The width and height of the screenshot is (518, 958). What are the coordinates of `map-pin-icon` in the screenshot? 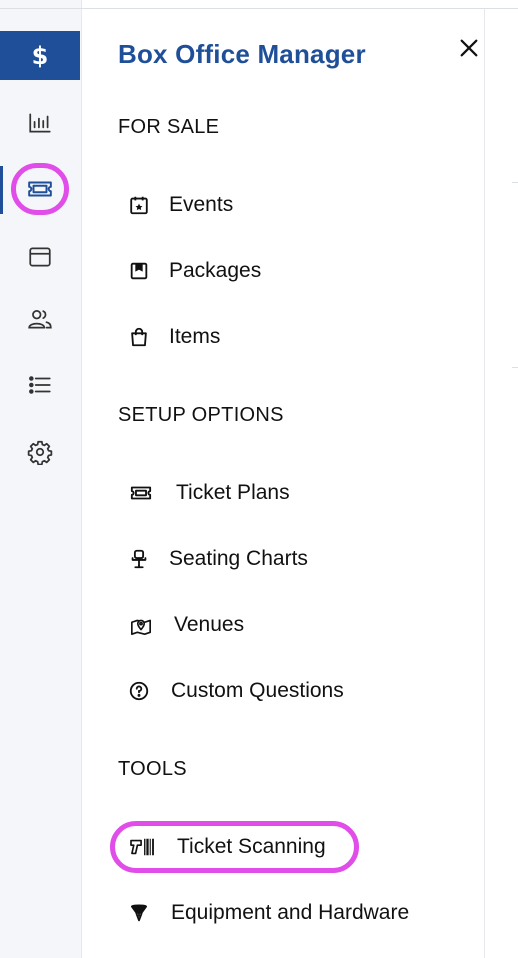 It's located at (141, 627).